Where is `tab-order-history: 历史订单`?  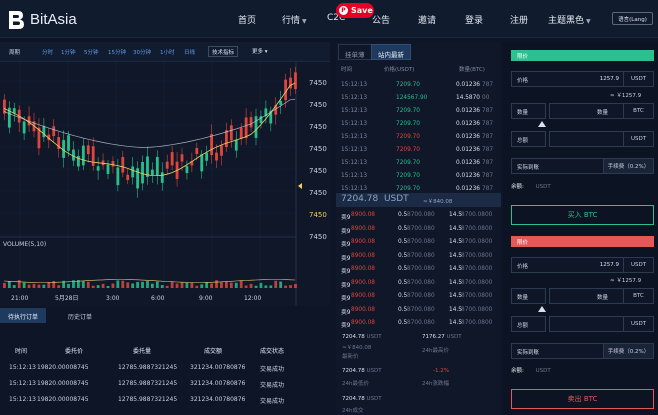 tab-order-history: 历史订单 is located at coordinates (80, 315).